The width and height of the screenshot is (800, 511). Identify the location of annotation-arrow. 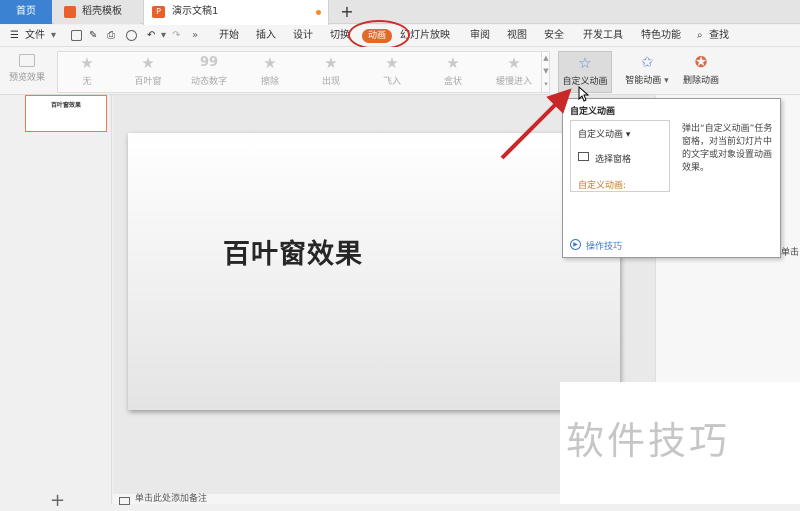
(536, 124).